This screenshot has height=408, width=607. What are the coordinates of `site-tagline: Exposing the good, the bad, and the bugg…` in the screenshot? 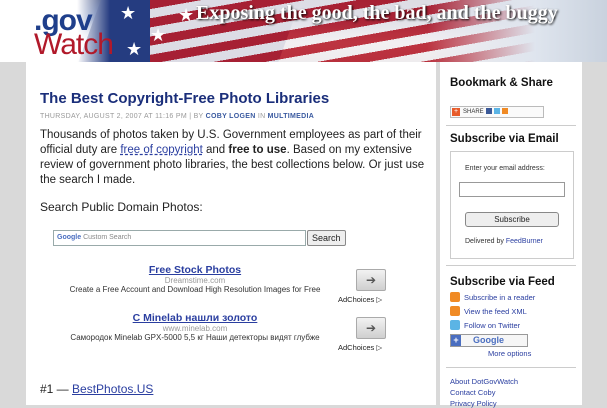 It's located at (377, 13).